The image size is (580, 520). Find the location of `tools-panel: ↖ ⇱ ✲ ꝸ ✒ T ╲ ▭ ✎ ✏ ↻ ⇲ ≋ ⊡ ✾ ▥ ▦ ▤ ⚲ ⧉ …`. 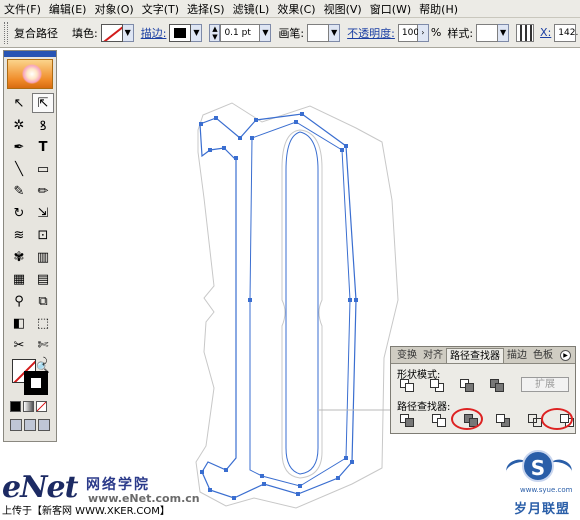

tools-panel: ↖ ⇱ ✲ ꝸ ✒ T ╲ ▭ ✎ ✏ ↻ ⇲ ≋ ⊡ ✾ ▥ ▦ ▤ ⚲ ⧉ … is located at coordinates (30, 246).